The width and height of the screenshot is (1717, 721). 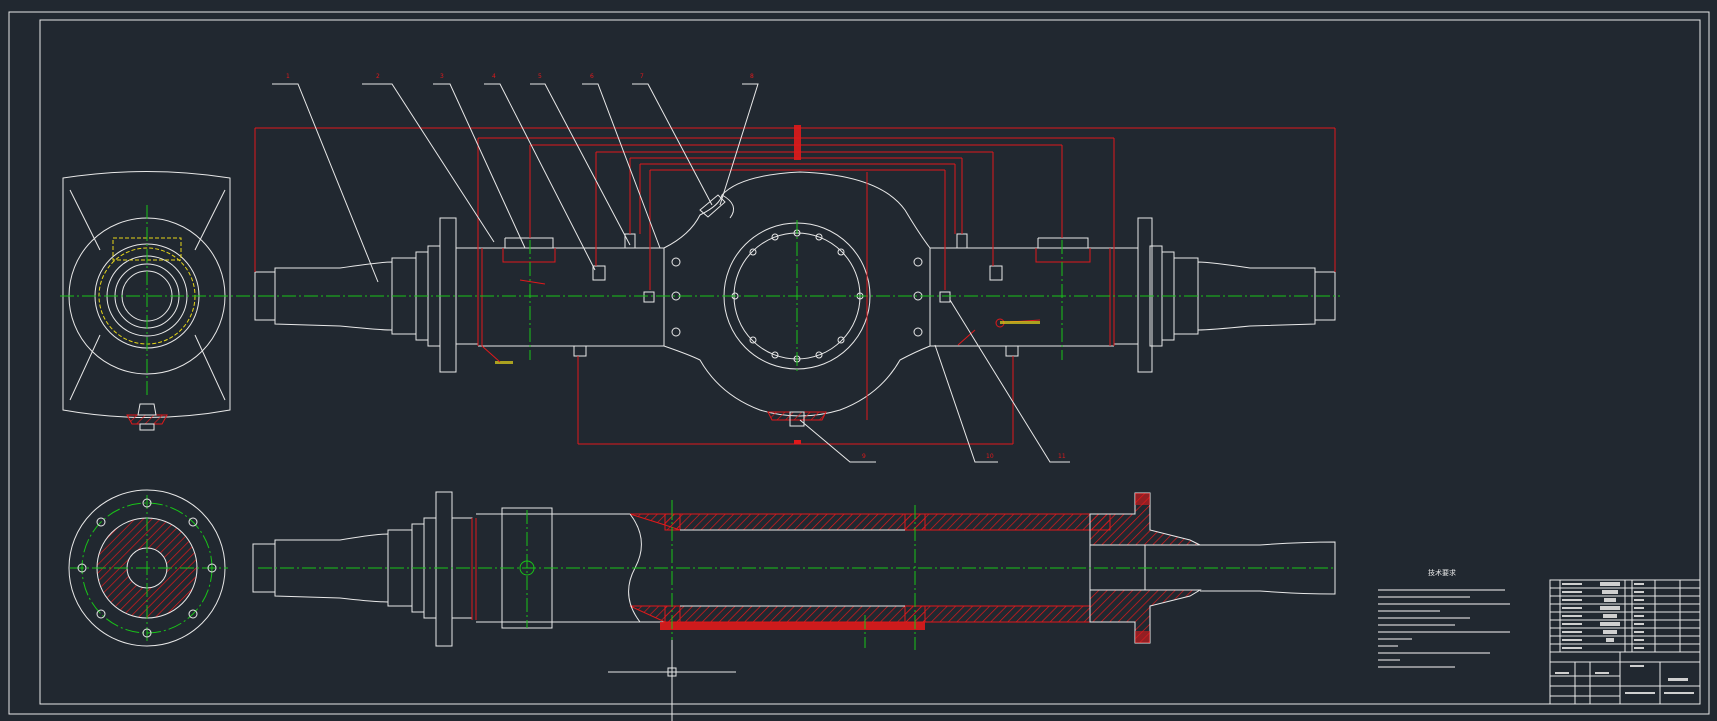 What do you see at coordinates (990, 456) in the screenshot?
I see `balloon-10: 10` at bounding box center [990, 456].